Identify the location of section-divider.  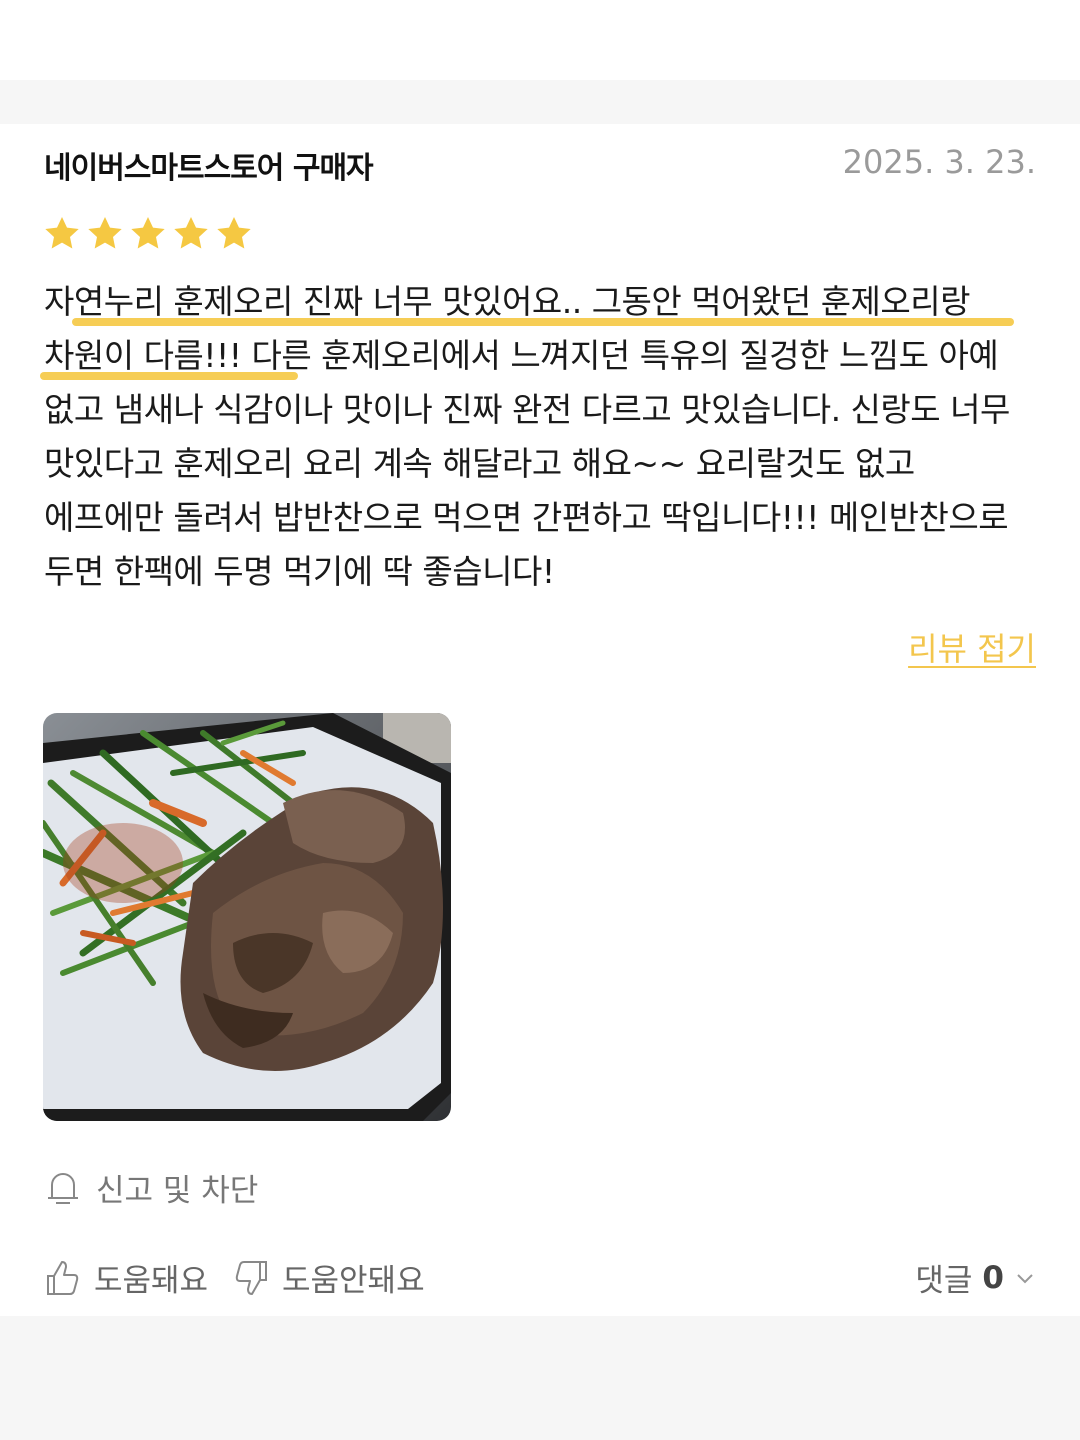
(540, 102).